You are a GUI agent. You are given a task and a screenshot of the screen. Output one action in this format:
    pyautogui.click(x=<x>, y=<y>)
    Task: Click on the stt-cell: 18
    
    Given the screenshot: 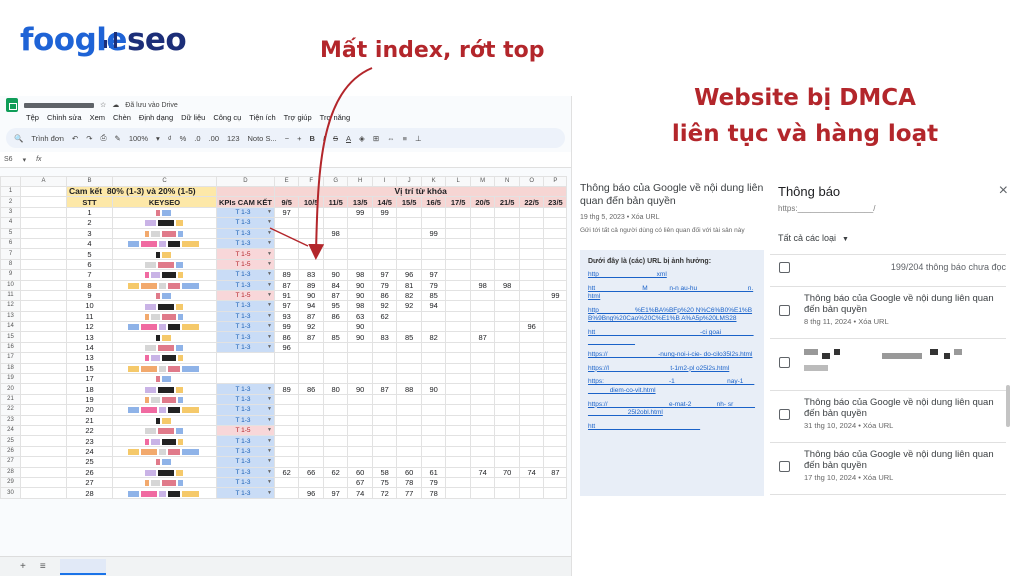 What is the action you would take?
    pyautogui.click(x=89, y=389)
    